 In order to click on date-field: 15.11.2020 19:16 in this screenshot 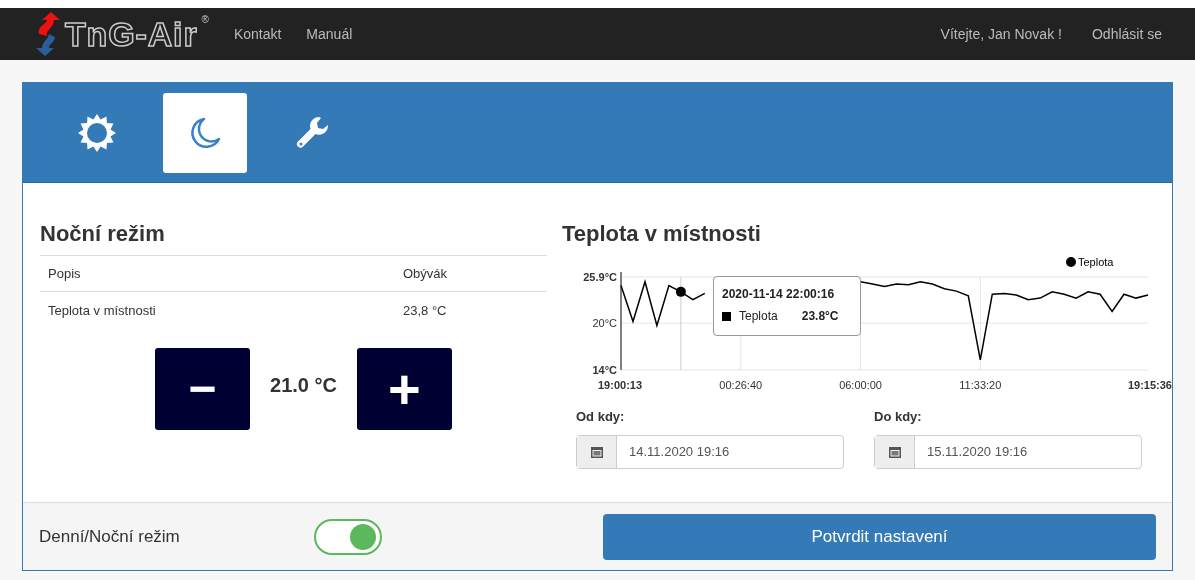, I will do `click(1008, 451)`.